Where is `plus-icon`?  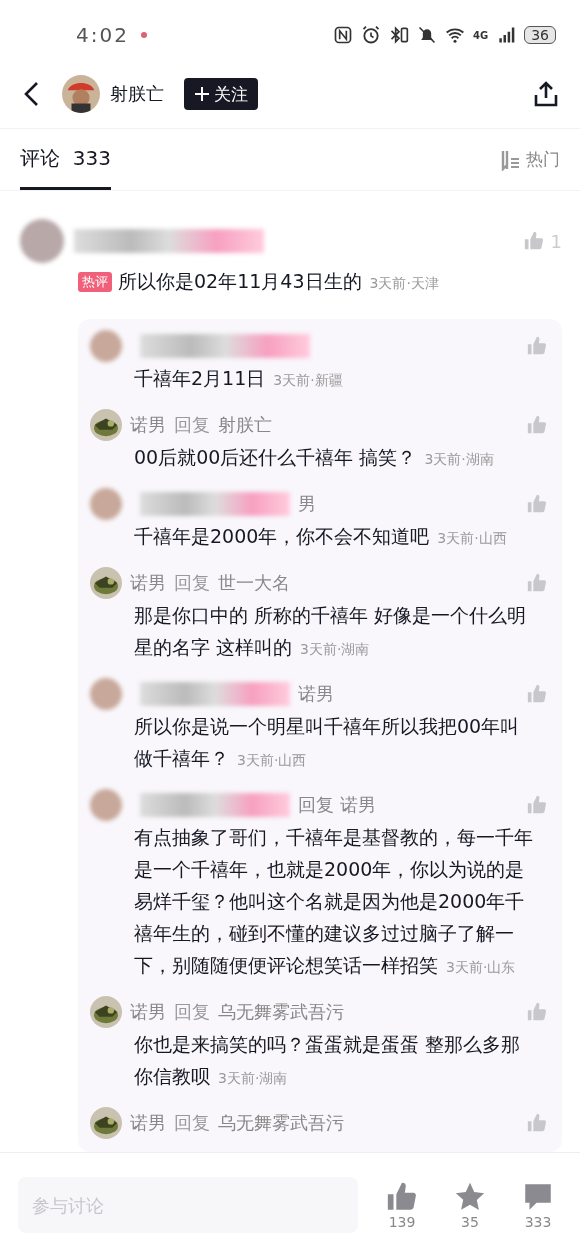
plus-icon is located at coordinates (202, 94).